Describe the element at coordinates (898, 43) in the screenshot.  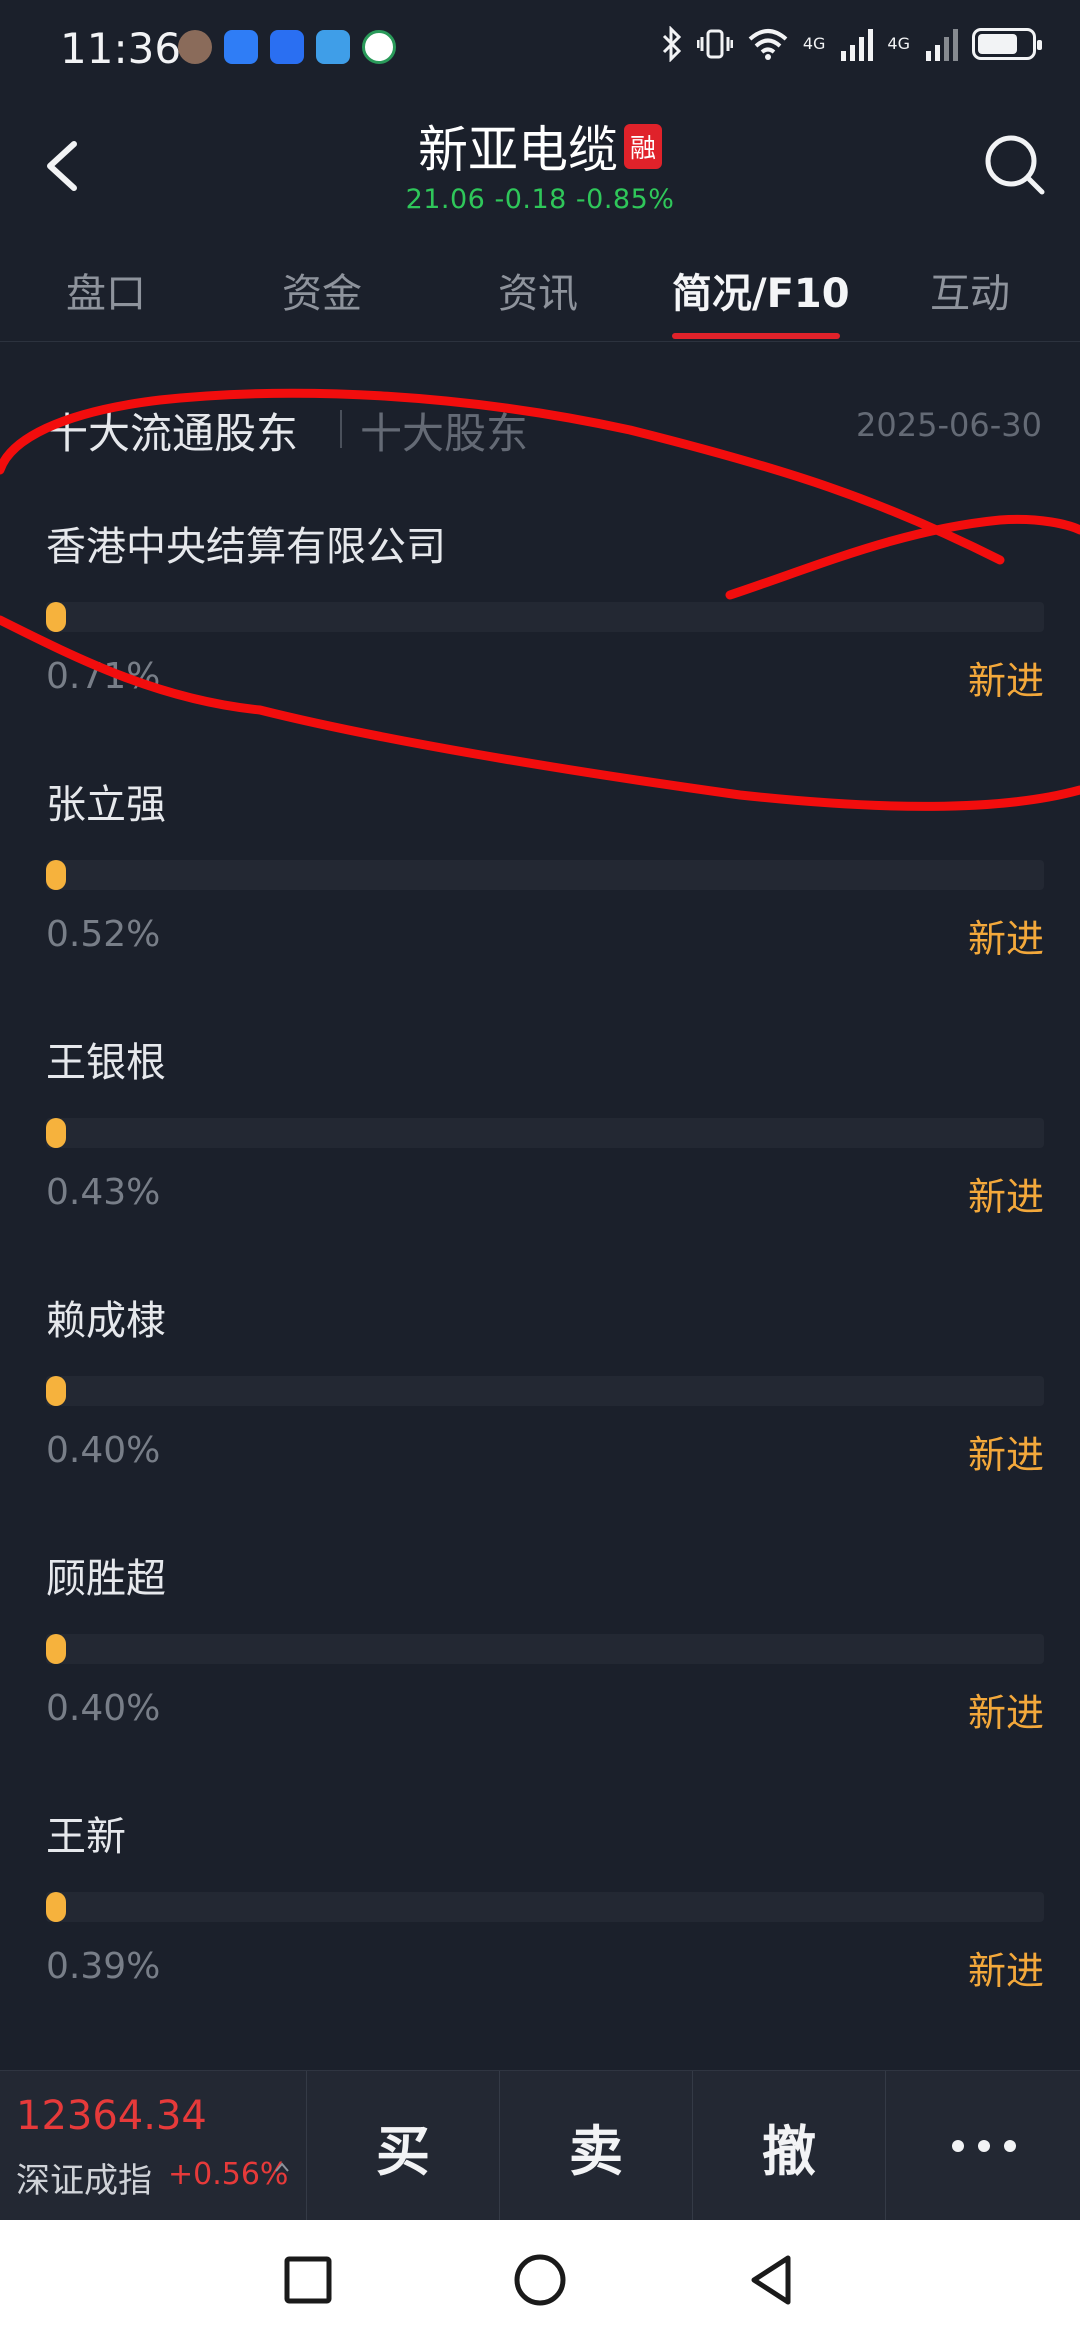
I see `network-type-2: 4G` at that location.